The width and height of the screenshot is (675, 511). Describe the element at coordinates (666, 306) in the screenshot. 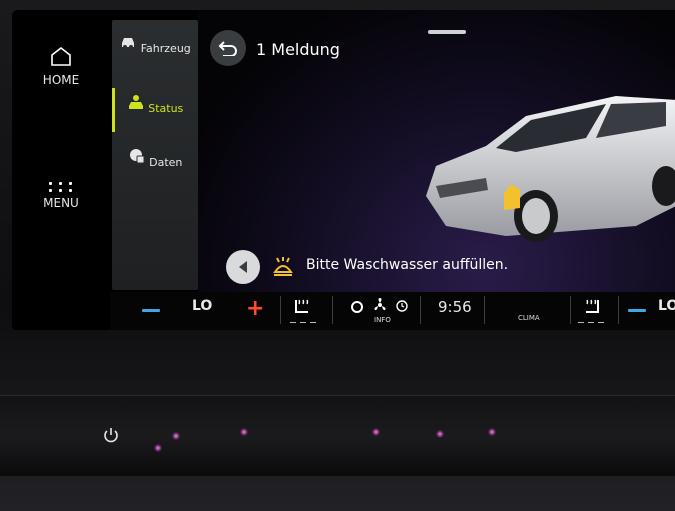

I see `right-temp-value: LO` at that location.